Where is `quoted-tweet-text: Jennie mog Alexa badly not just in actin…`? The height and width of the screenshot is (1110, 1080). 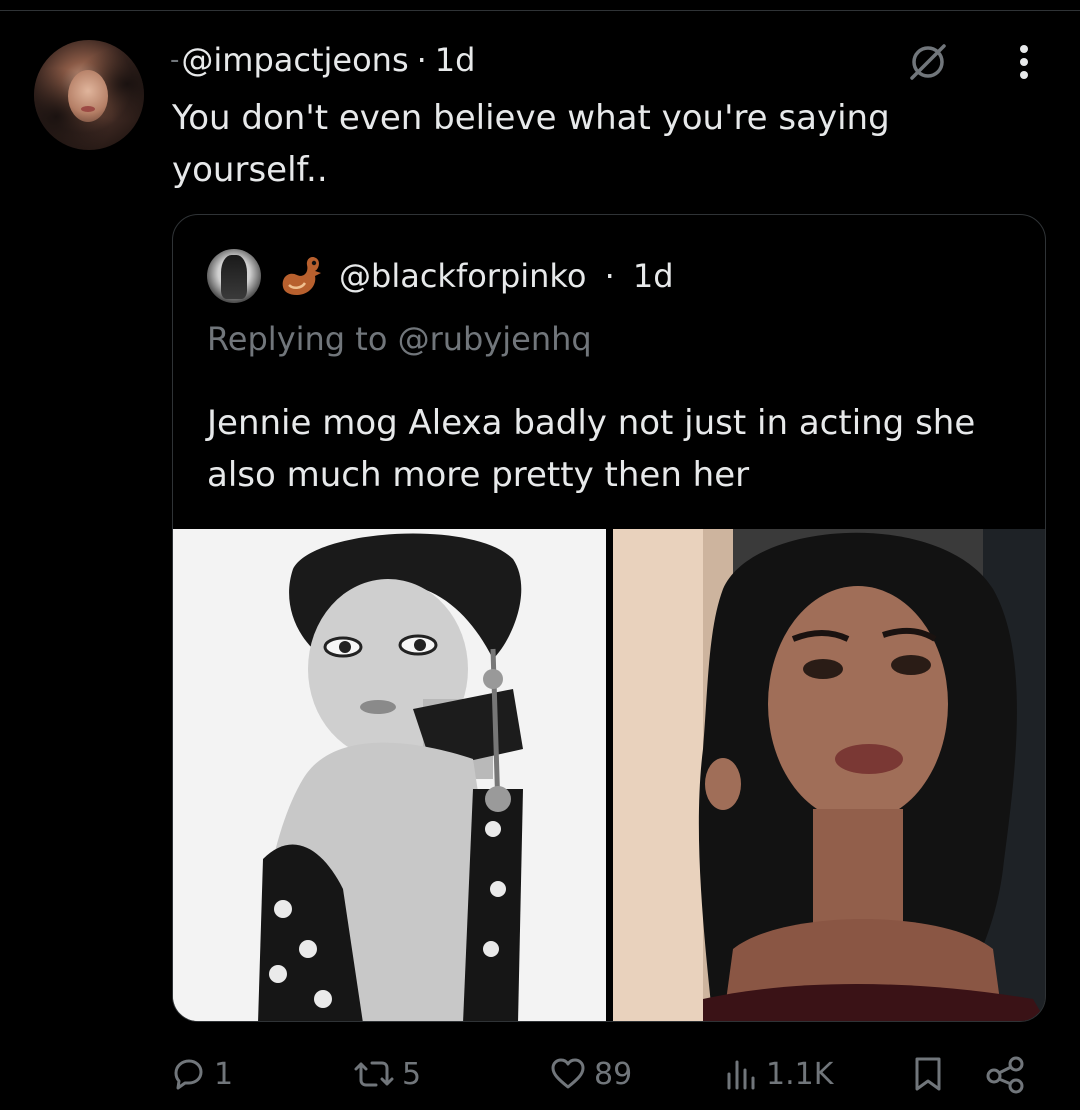
quoted-tweet-text: Jennie mog Alexa badly not just in actin… is located at coordinates (591, 449).